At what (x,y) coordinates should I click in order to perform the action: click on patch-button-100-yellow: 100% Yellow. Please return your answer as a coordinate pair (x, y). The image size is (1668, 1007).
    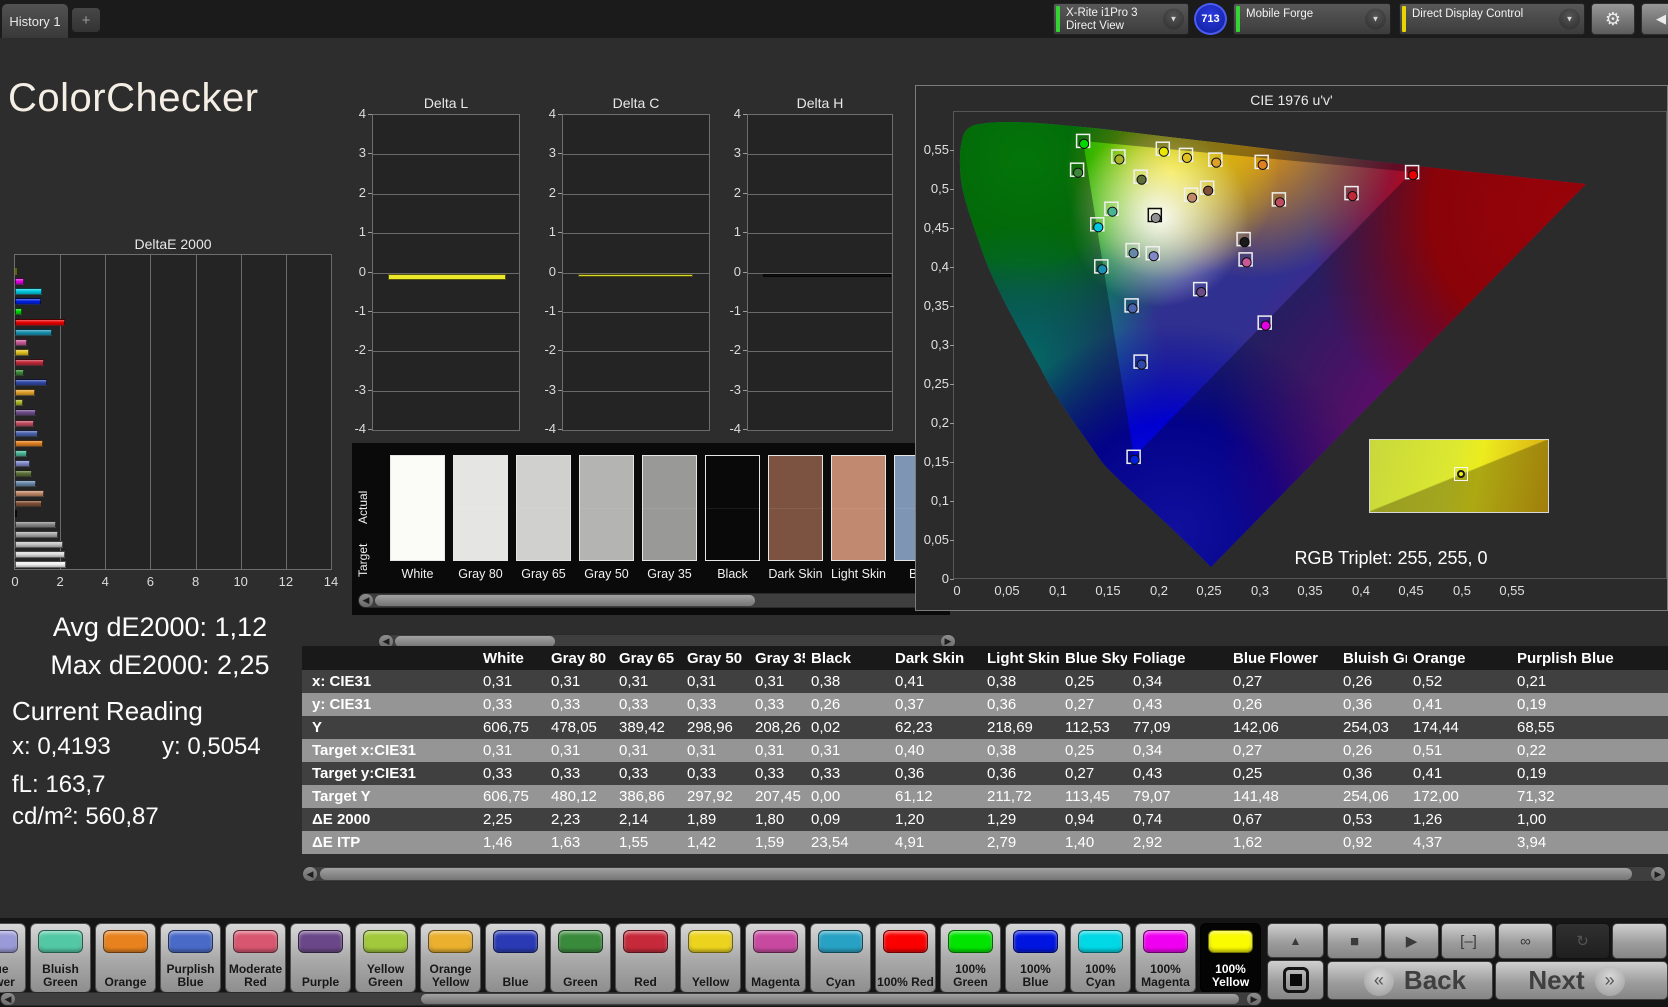
    Looking at the image, I should click on (1230, 958).